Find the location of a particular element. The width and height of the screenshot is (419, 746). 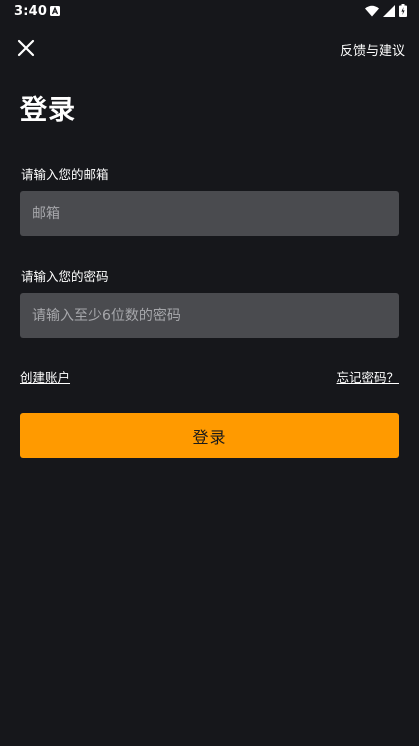

top-bar: 反馈与建议 is located at coordinates (209, 48).